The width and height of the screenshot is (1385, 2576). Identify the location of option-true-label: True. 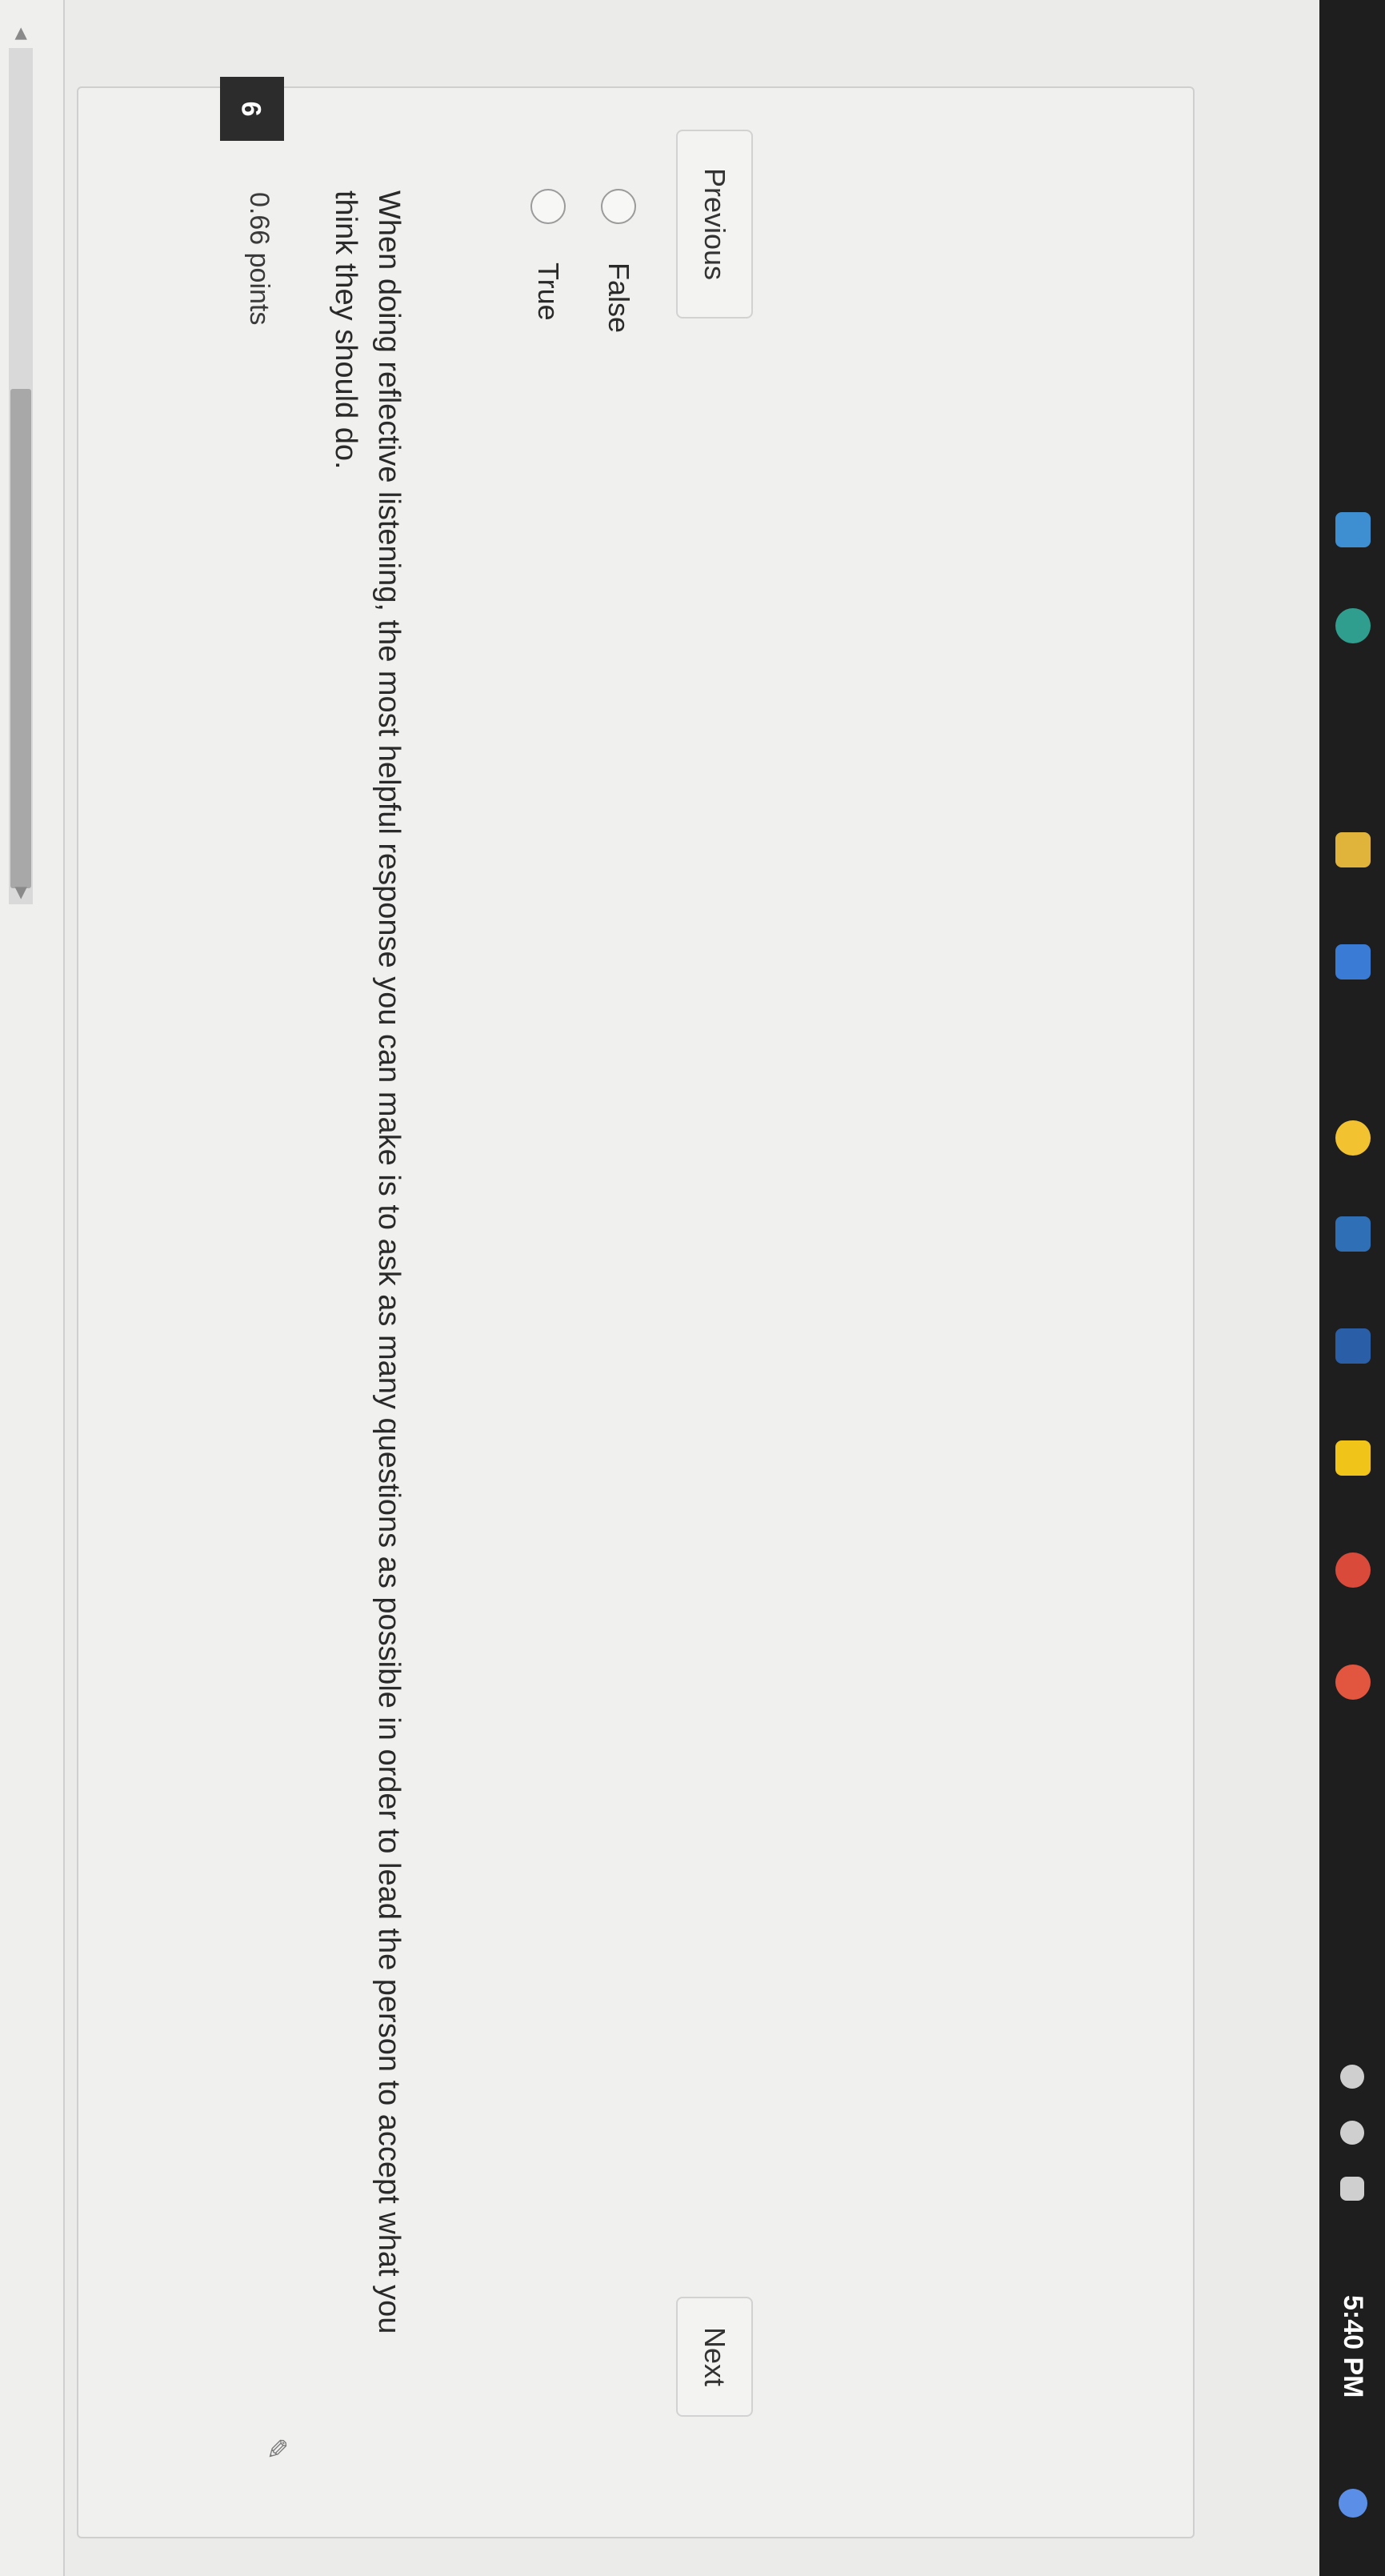
(548, 291).